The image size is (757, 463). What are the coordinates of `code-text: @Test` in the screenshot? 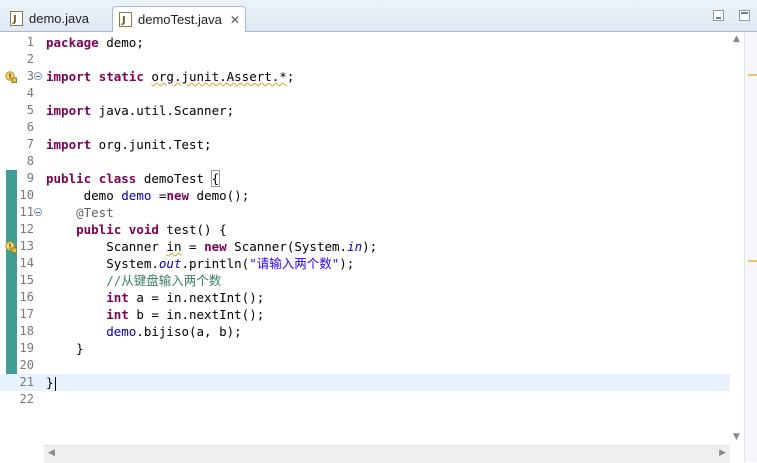 It's located at (80, 212).